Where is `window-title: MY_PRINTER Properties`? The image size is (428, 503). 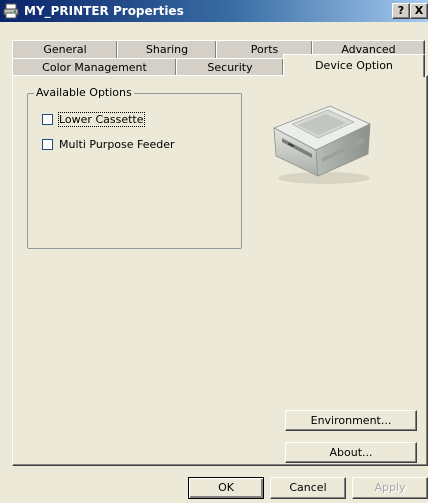 window-title: MY_PRINTER Properties is located at coordinates (104, 11).